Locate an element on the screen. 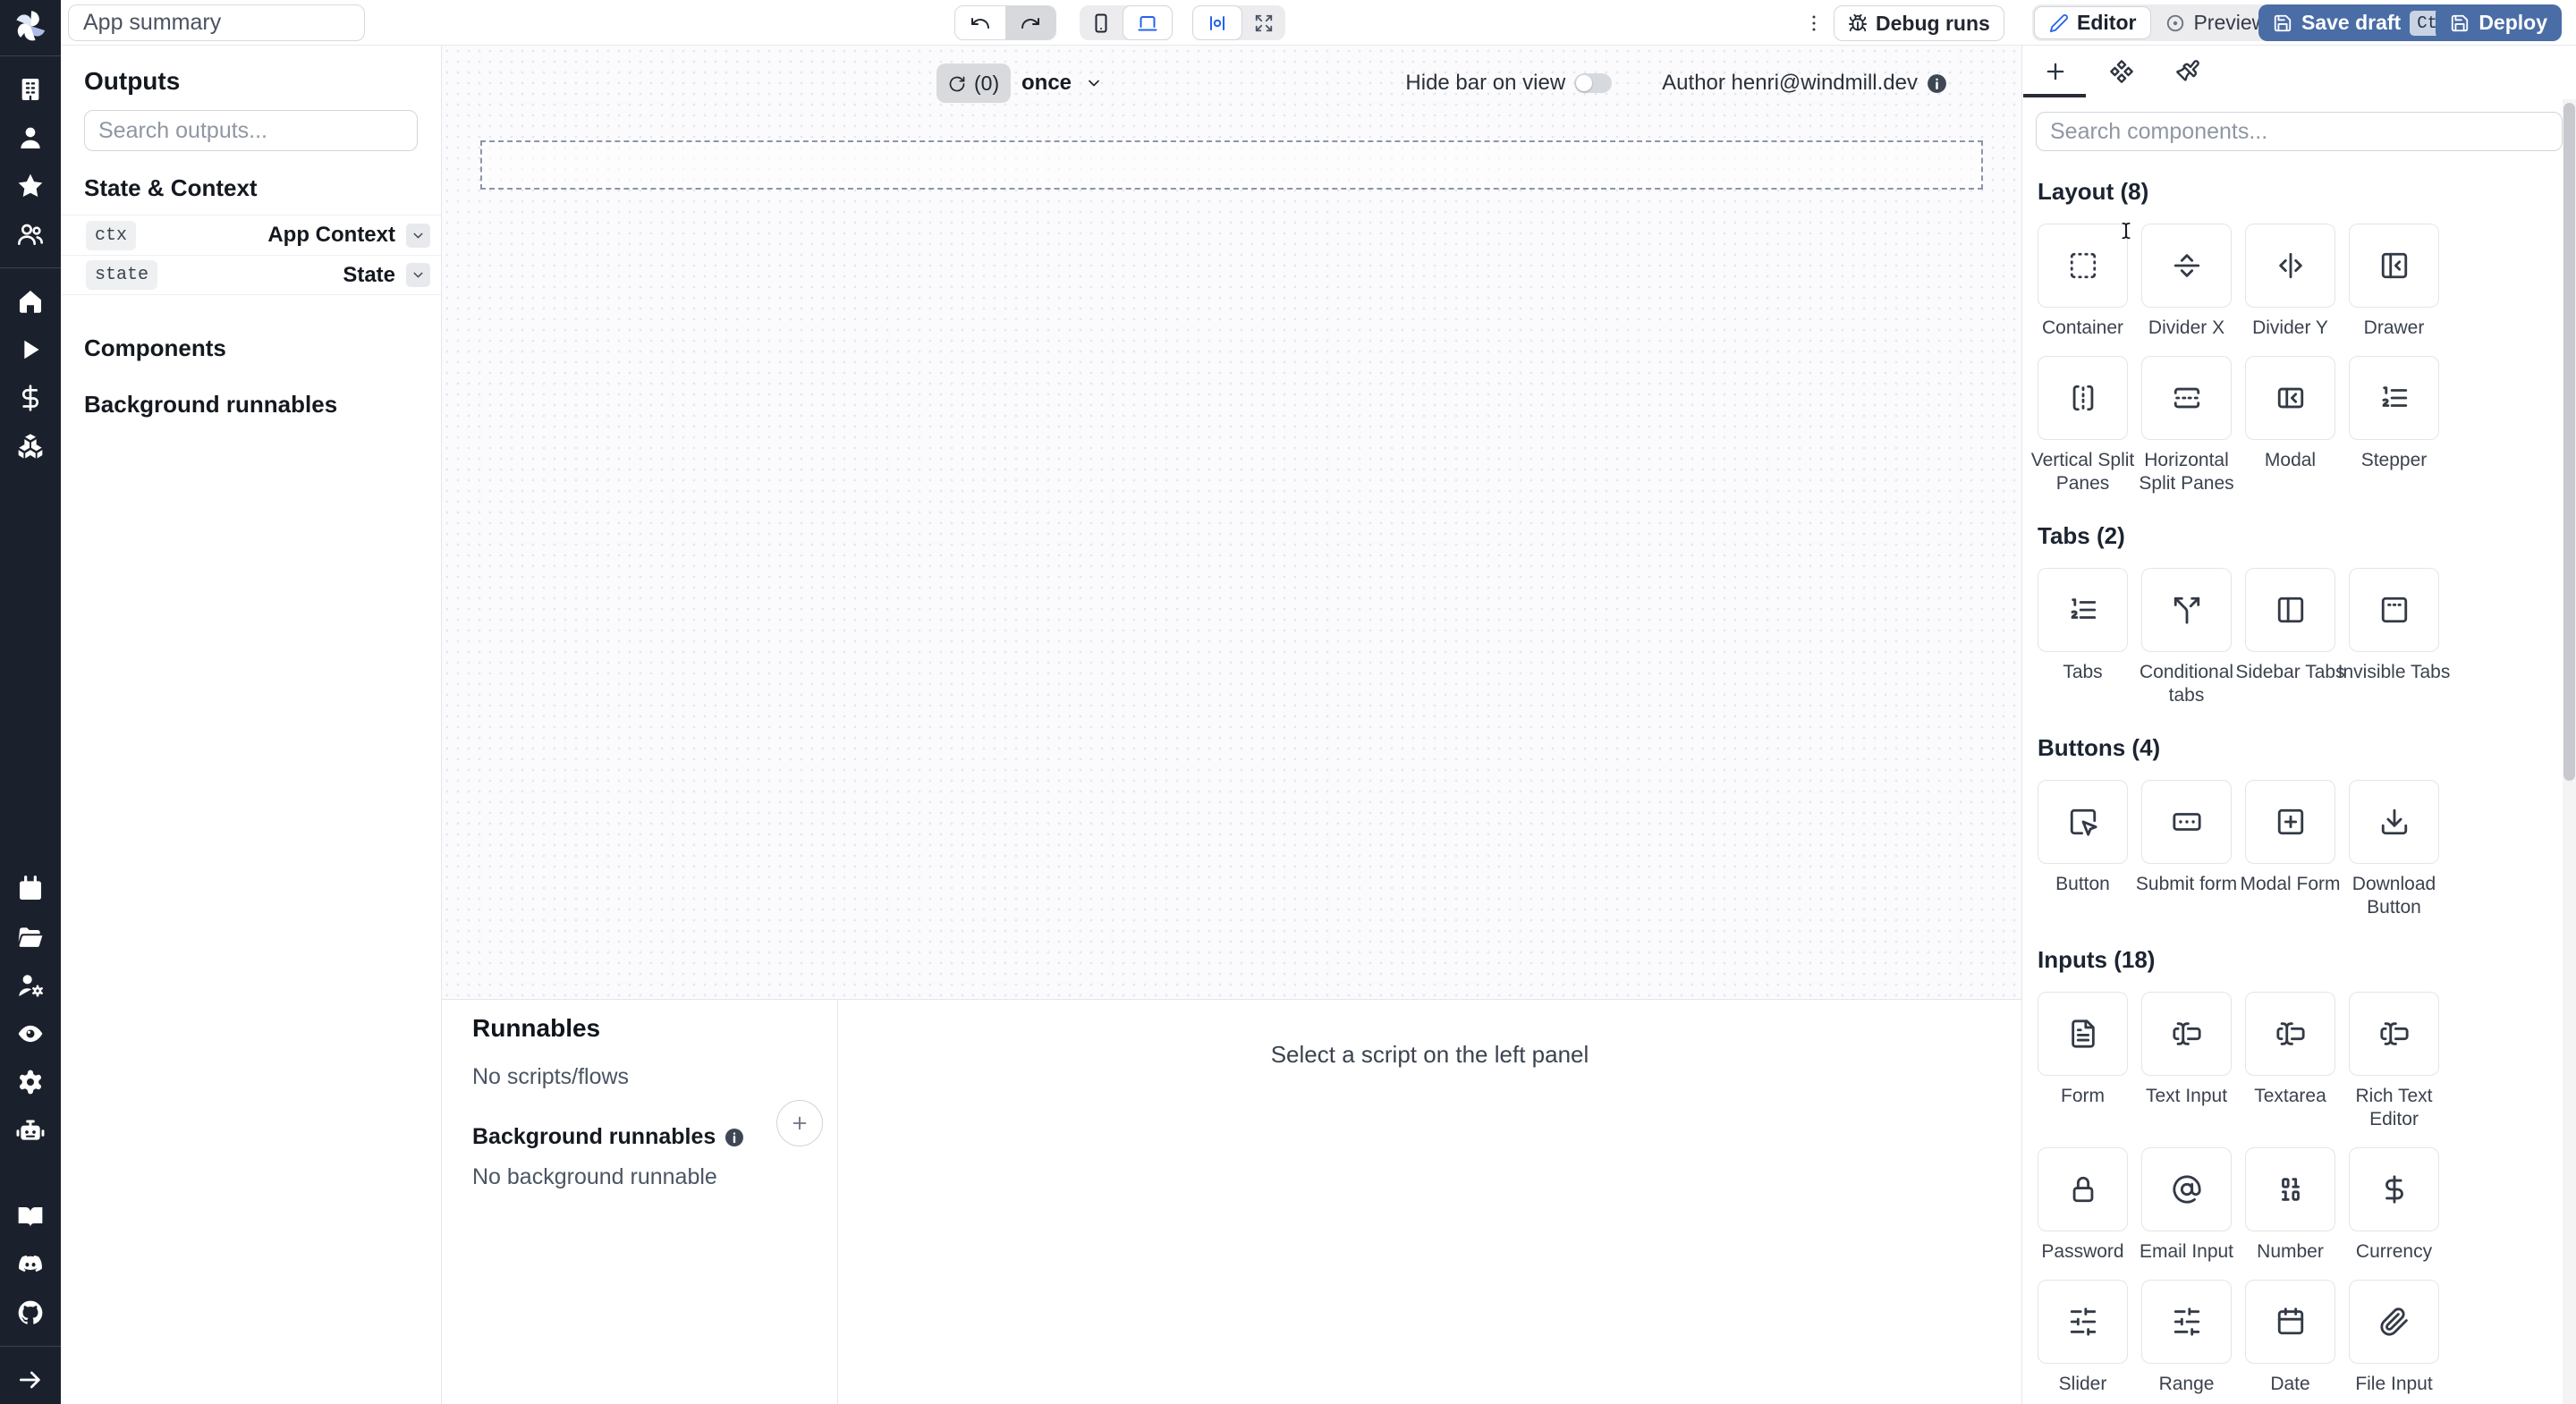 Image resolution: width=2576 pixels, height=1404 pixels. bg-runnables-info-icon is located at coordinates (734, 1138).